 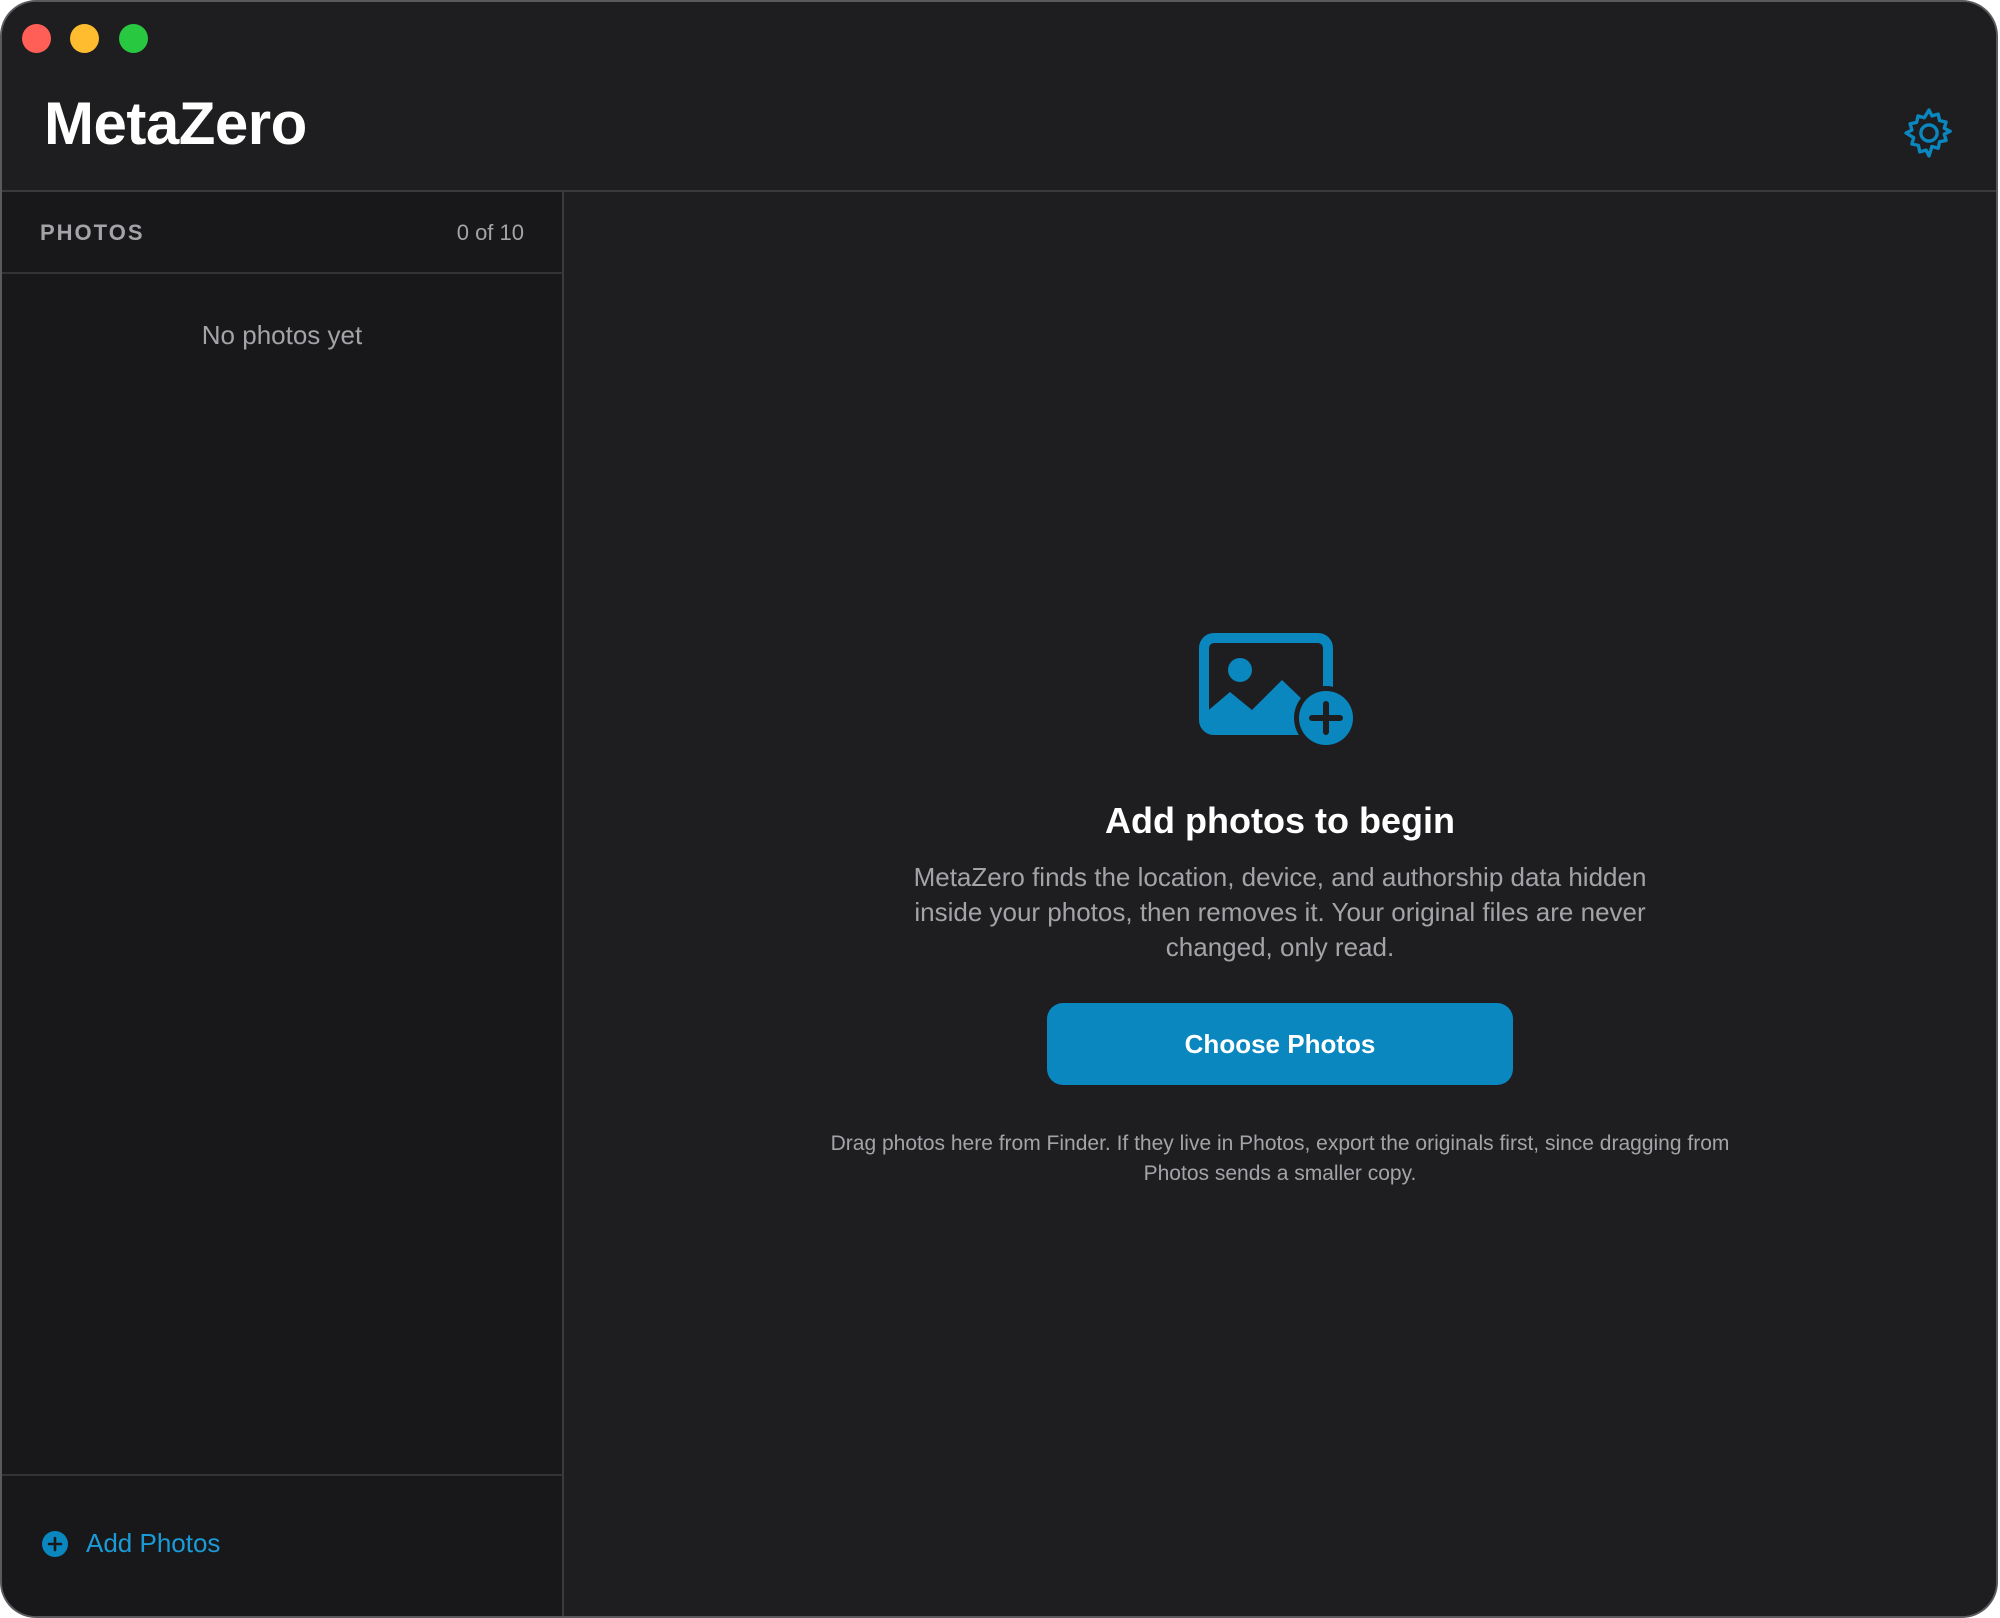 I want to click on settings-button, so click(x=1929, y=133).